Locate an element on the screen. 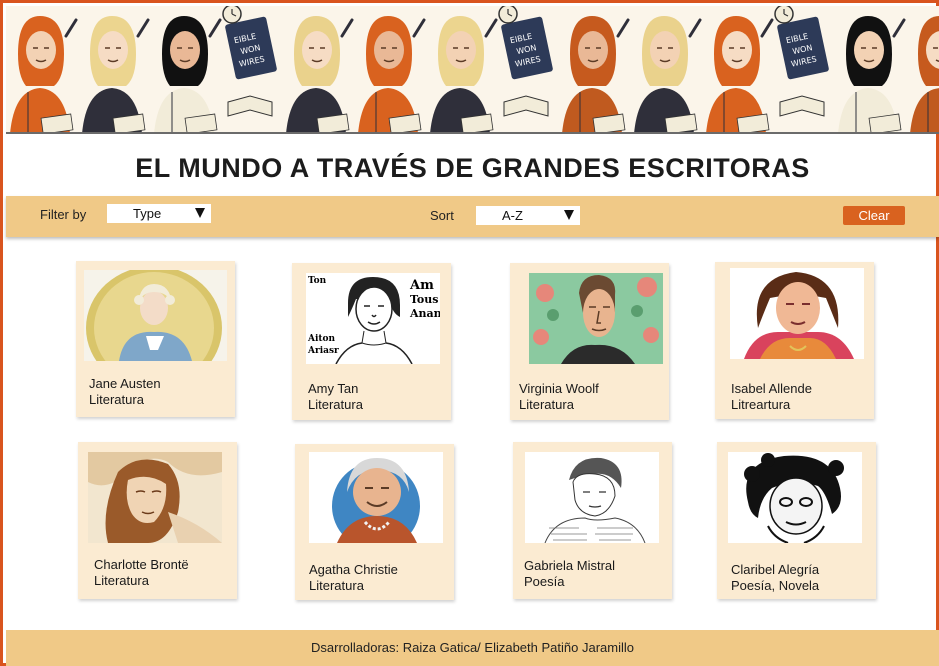 This screenshot has width=939, height=666. portrait-text: Ton is located at coordinates (317, 281).